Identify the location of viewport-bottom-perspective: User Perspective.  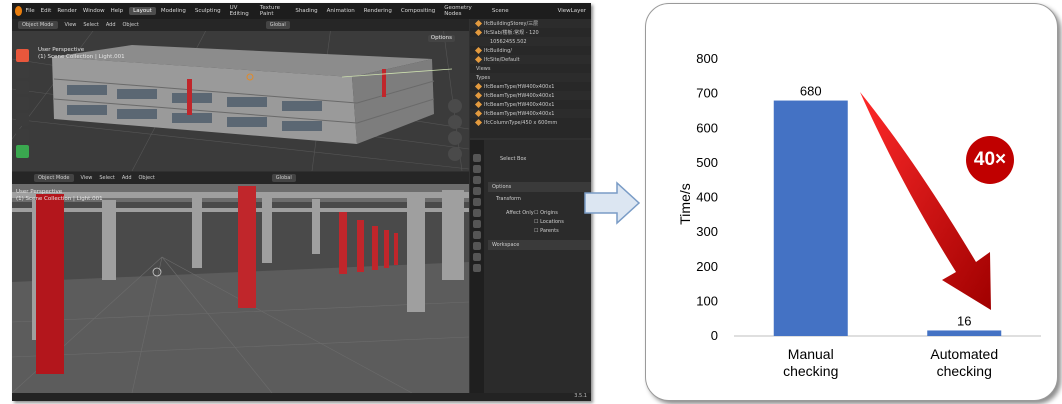
(39, 192).